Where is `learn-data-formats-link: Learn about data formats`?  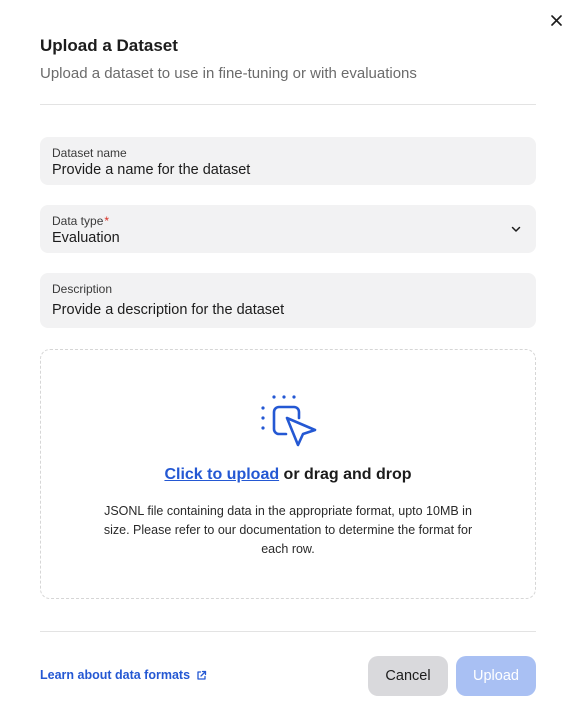 learn-data-formats-link: Learn about data formats is located at coordinates (123, 675).